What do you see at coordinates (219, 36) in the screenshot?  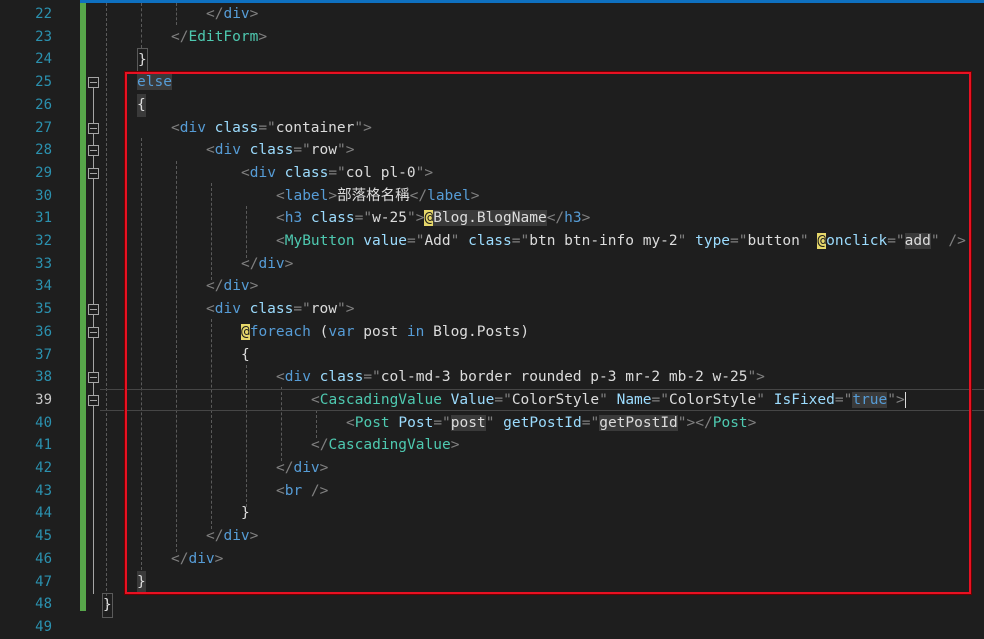 I see `code-text: </EditForm>` at bounding box center [219, 36].